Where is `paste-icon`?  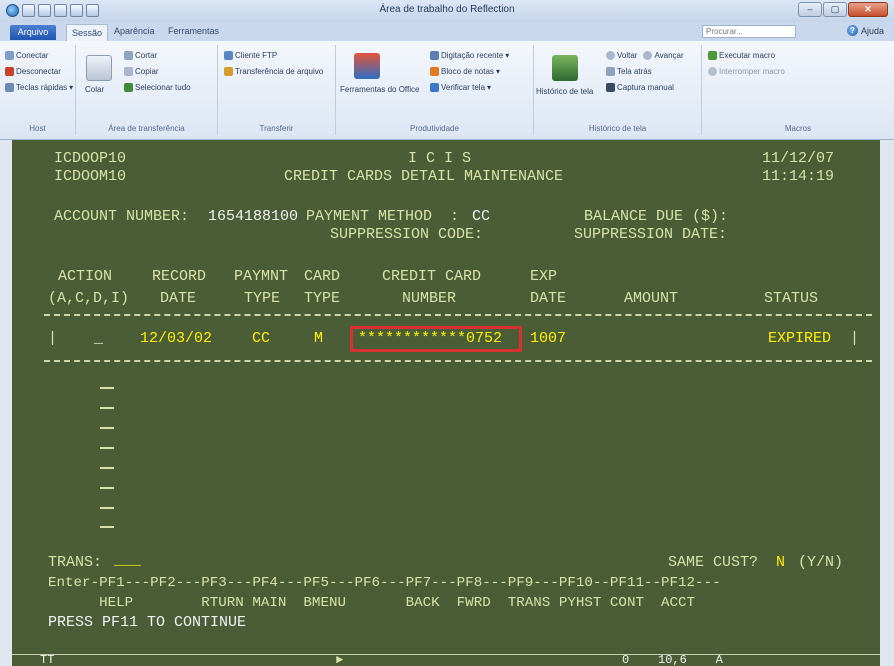 paste-icon is located at coordinates (99, 68).